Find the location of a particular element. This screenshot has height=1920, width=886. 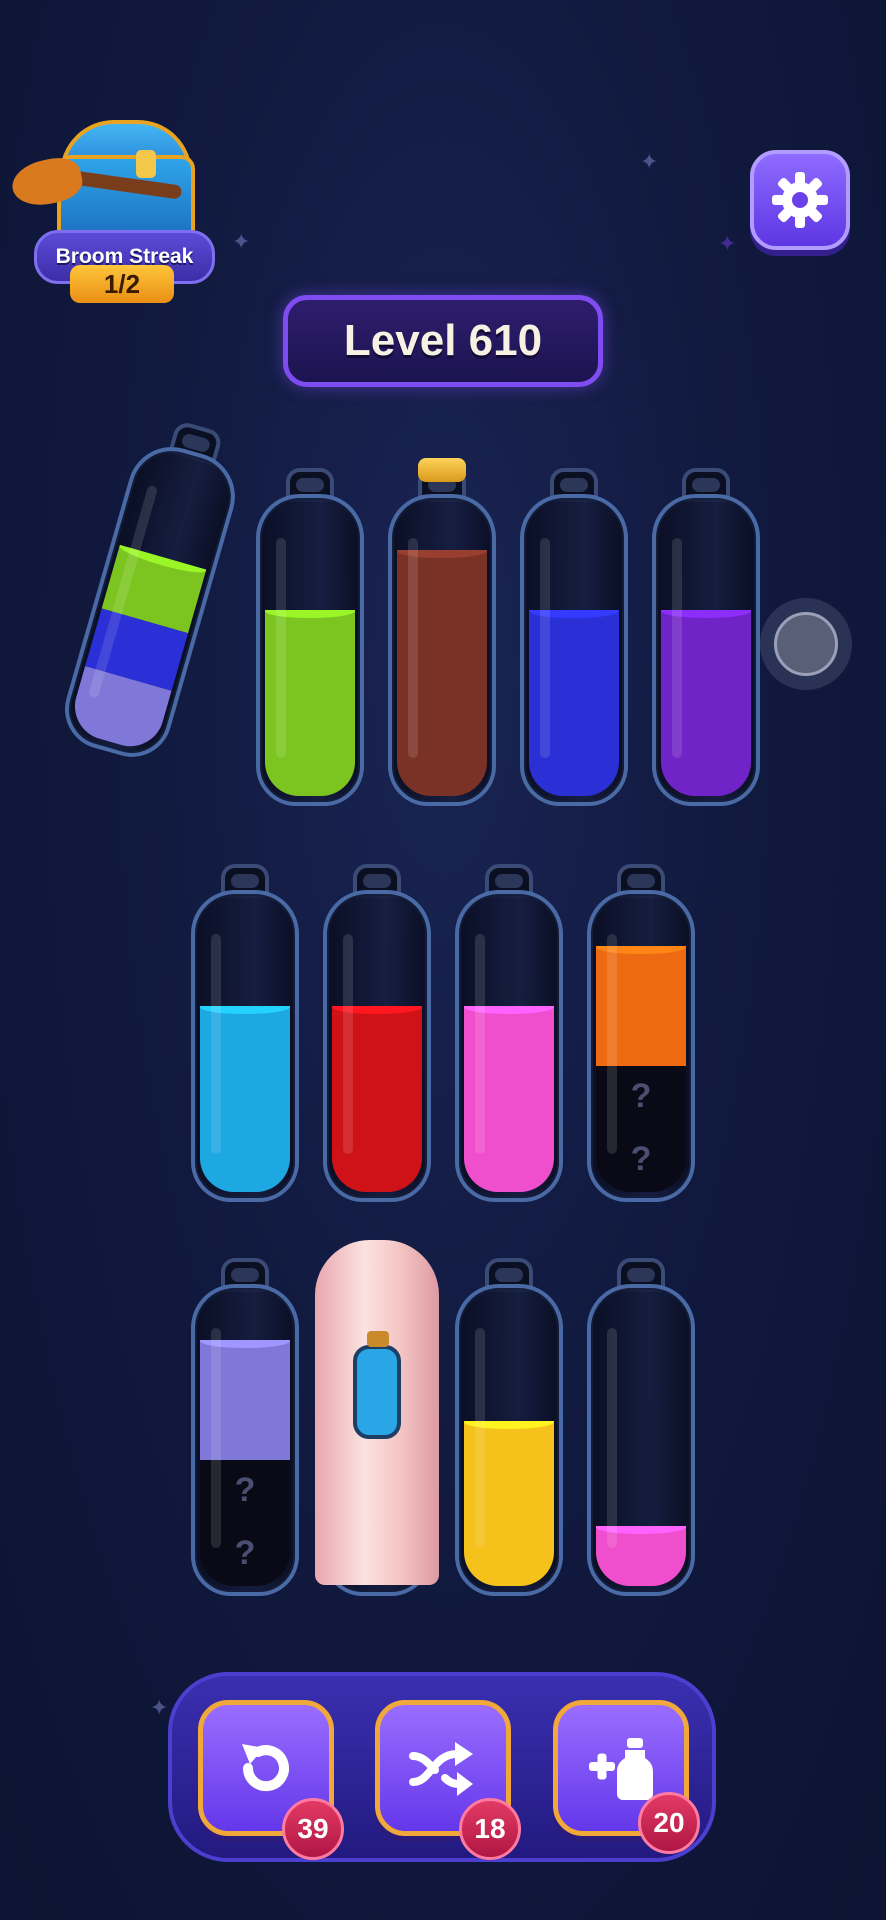

liquid-stack is located at coordinates (136, 649).